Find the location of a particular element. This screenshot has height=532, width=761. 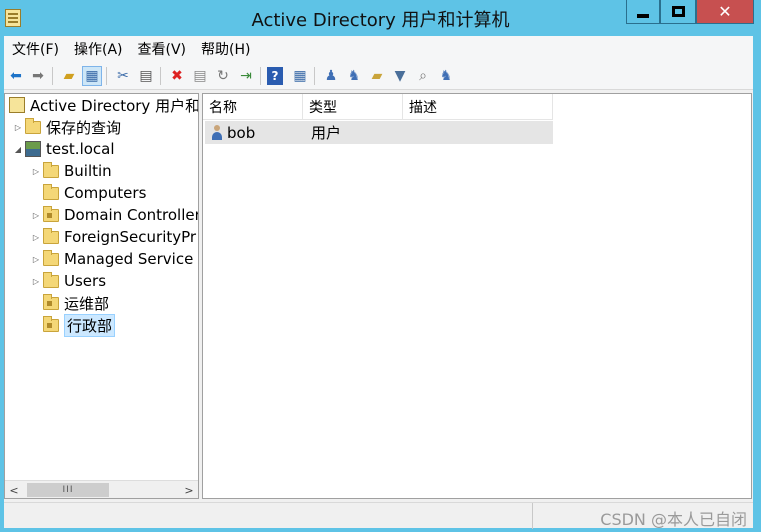

collapse-icon: ◢ is located at coordinates (18, 149).